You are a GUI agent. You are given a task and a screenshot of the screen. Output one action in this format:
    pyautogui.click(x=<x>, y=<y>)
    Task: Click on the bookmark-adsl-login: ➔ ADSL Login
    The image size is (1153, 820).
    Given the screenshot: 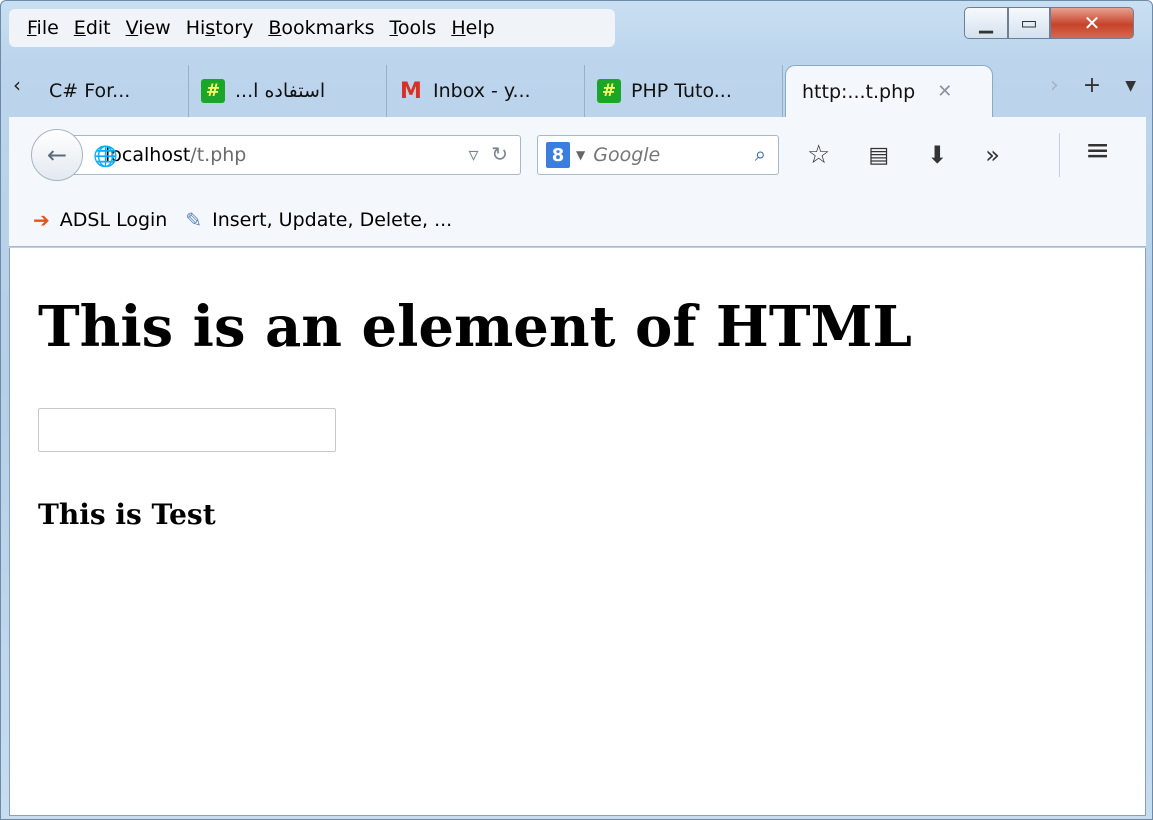 What is the action you would take?
    pyautogui.click(x=100, y=220)
    